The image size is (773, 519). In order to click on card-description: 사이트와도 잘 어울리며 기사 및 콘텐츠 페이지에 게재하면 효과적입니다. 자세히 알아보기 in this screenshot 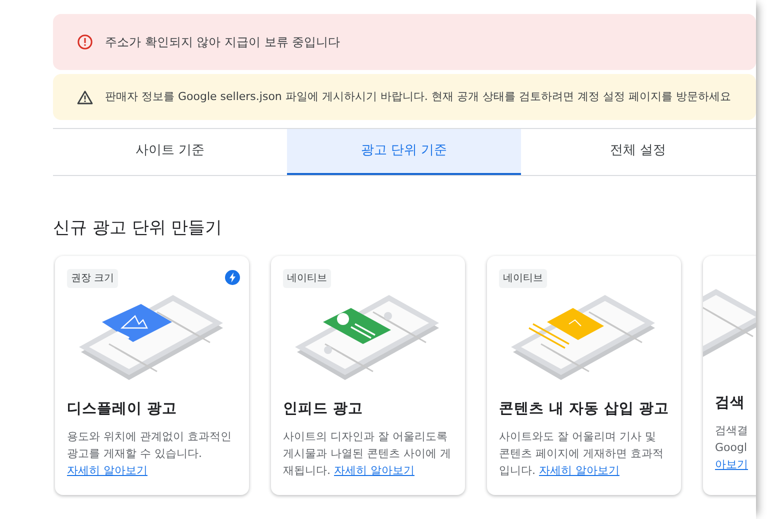, I will do `click(581, 454)`.